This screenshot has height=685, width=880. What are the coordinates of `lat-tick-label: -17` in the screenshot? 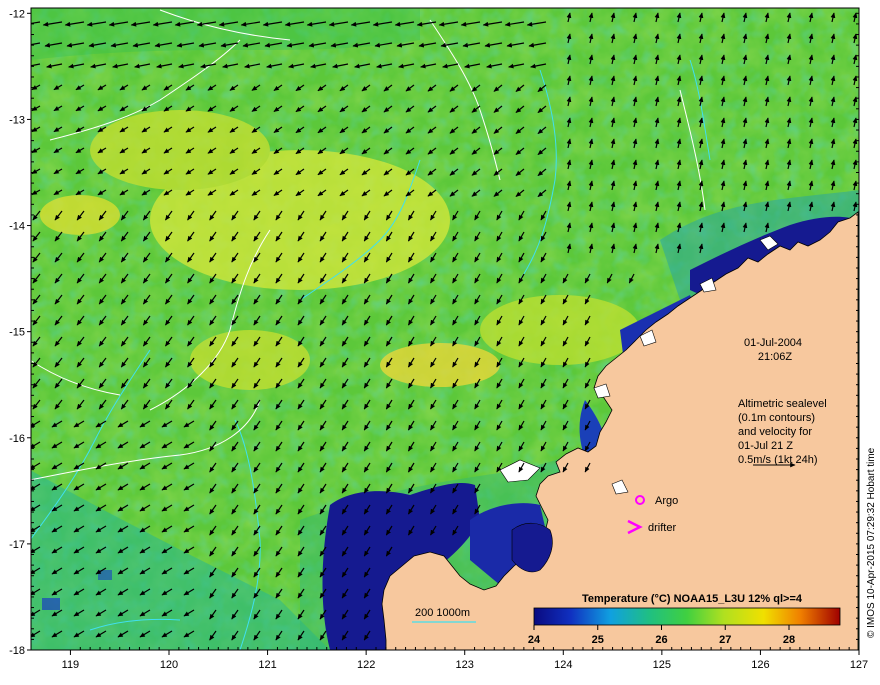 It's located at (17, 545).